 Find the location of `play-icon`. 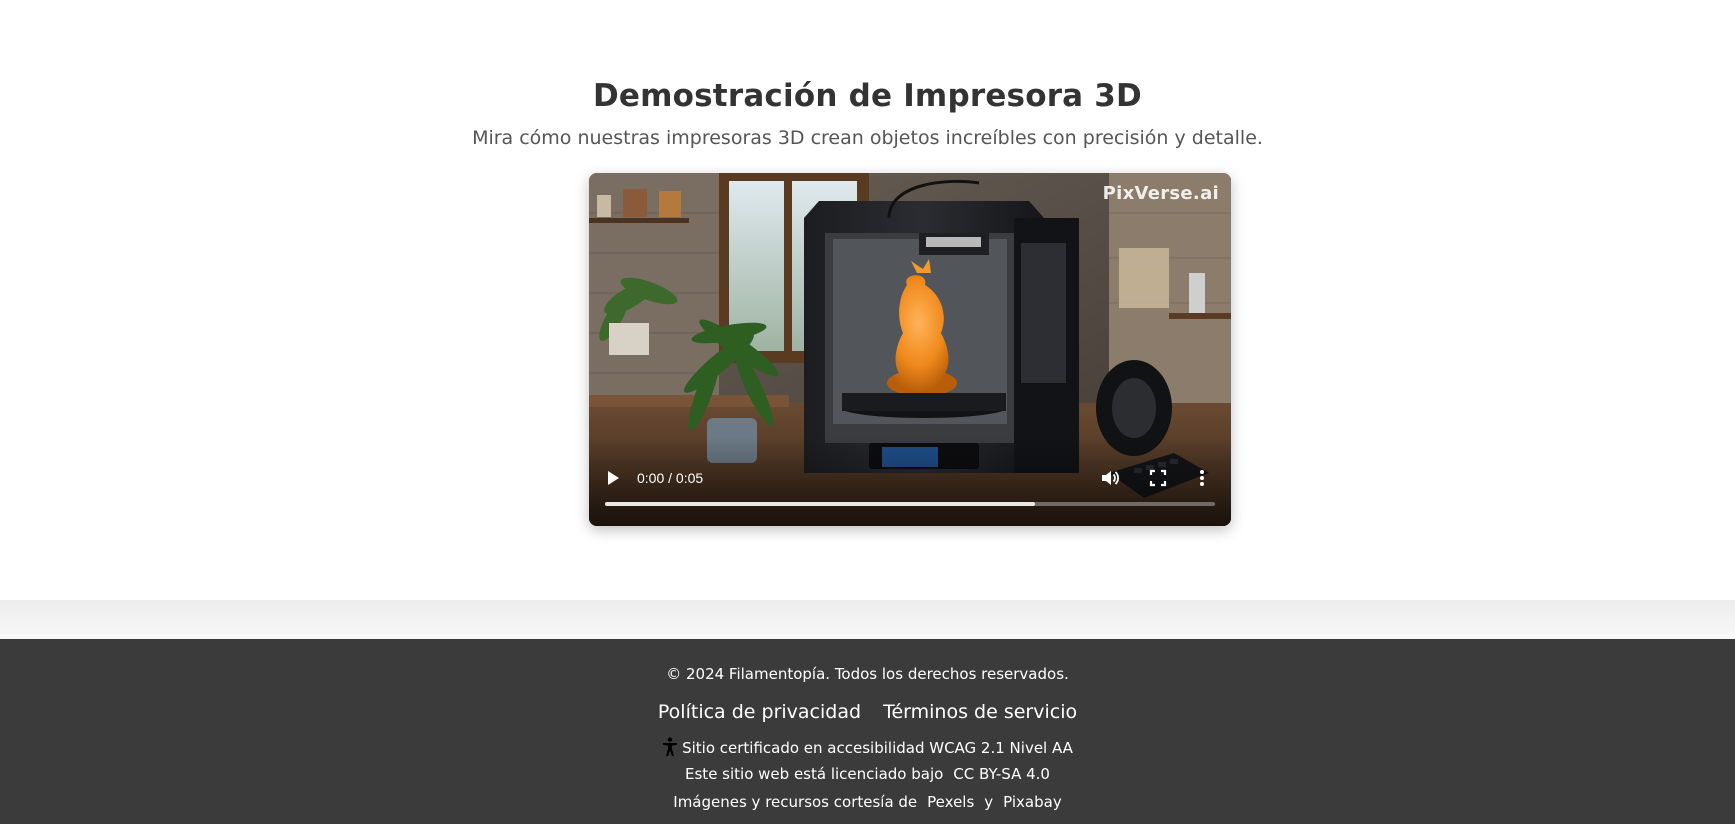

play-icon is located at coordinates (613, 478).